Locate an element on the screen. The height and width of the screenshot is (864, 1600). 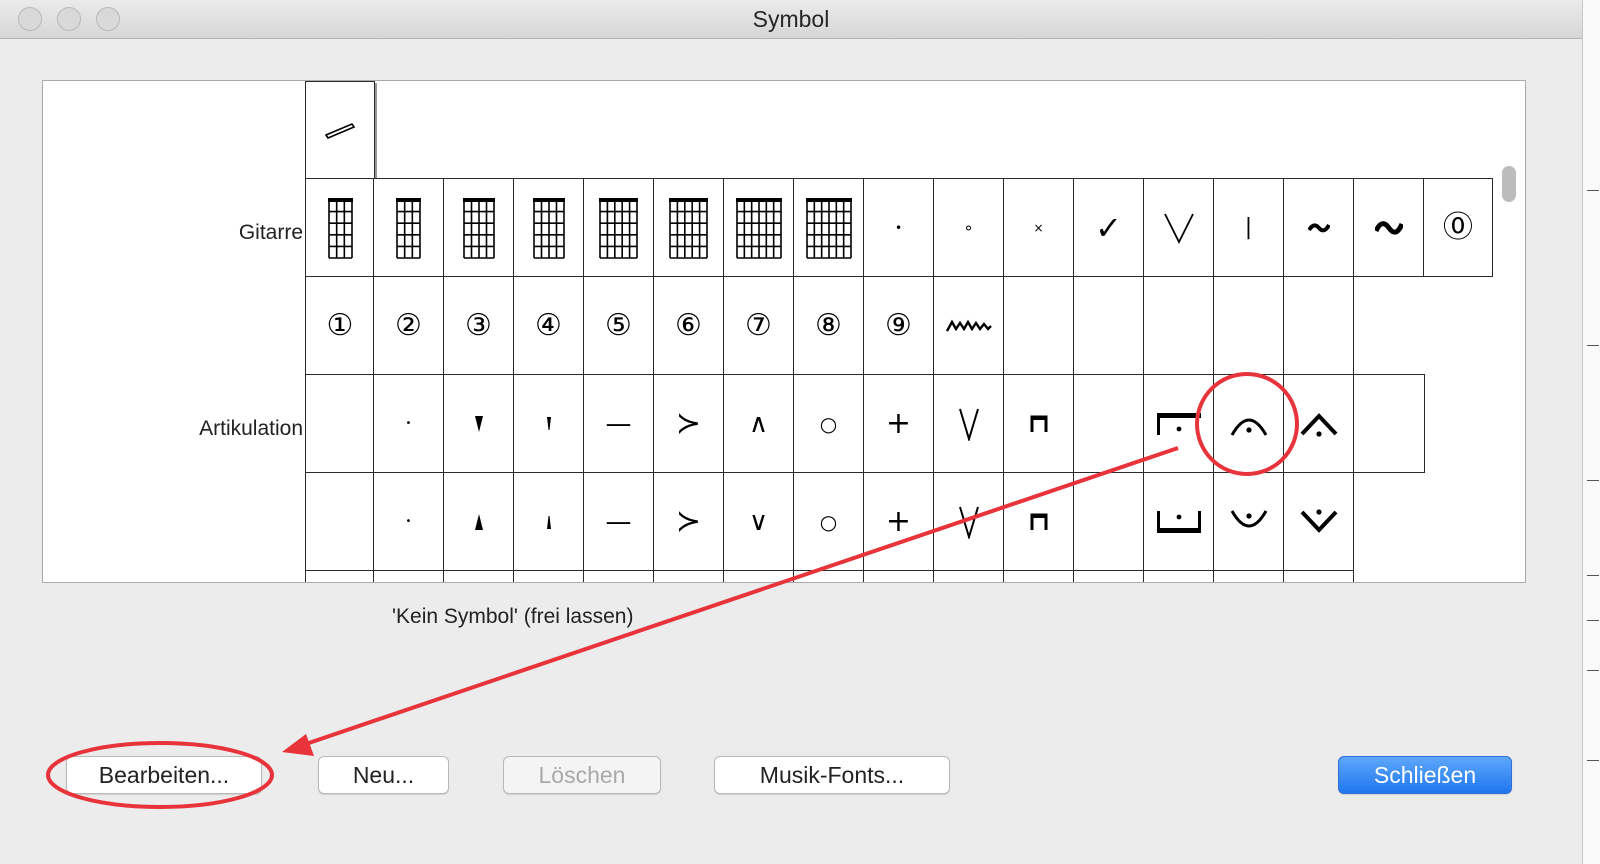
symbol-cell-trill-icon is located at coordinates (968, 325).